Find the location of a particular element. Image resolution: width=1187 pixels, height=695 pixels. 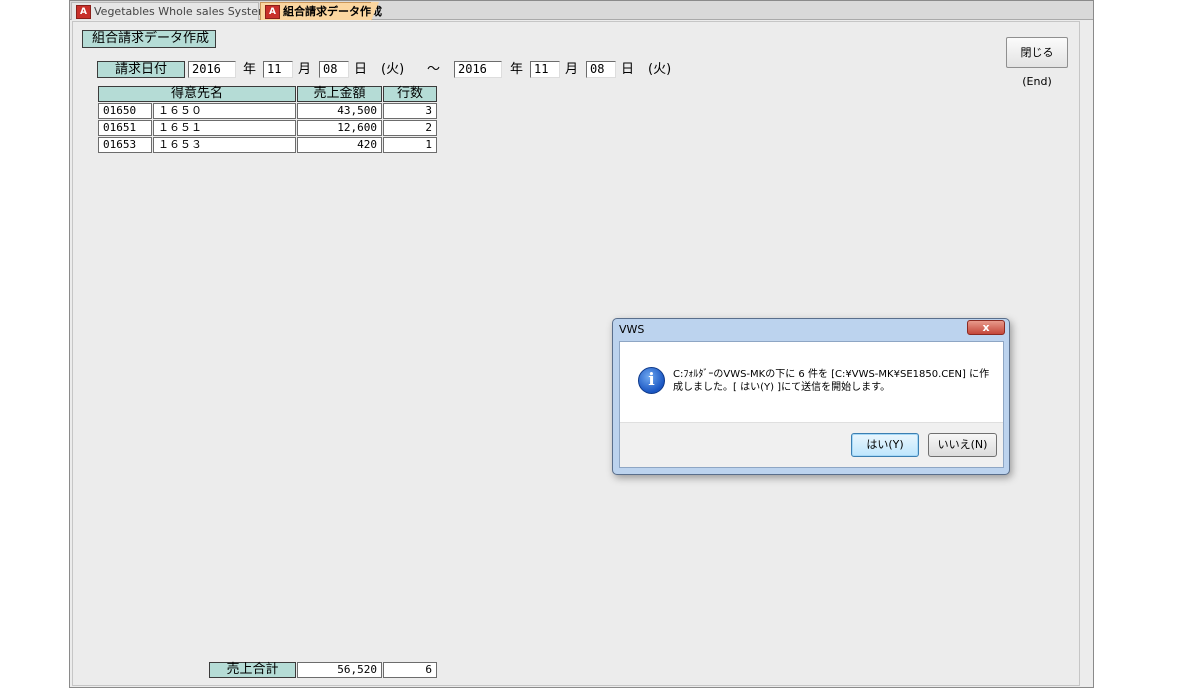

from-day-input: 08 is located at coordinates (334, 69).